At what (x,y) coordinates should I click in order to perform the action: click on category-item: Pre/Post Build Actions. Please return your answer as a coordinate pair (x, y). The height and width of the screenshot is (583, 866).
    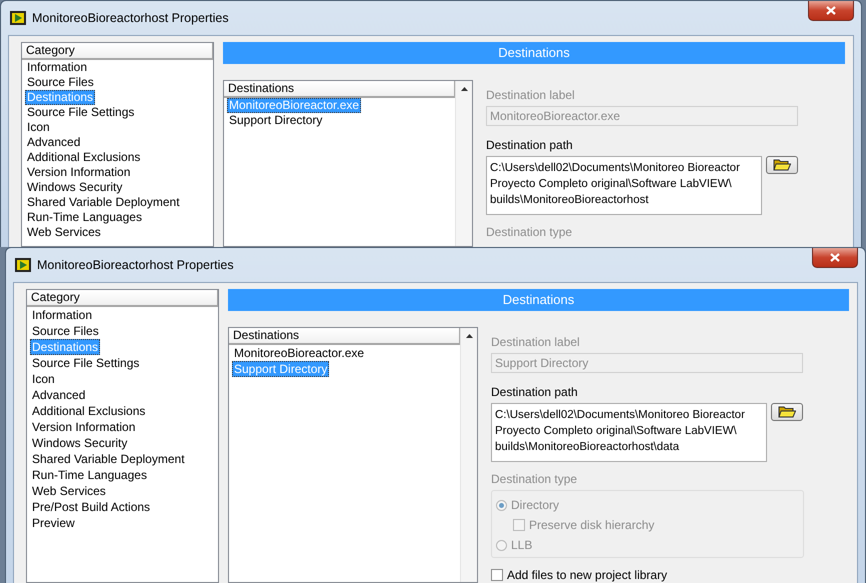
    Looking at the image, I should click on (91, 507).